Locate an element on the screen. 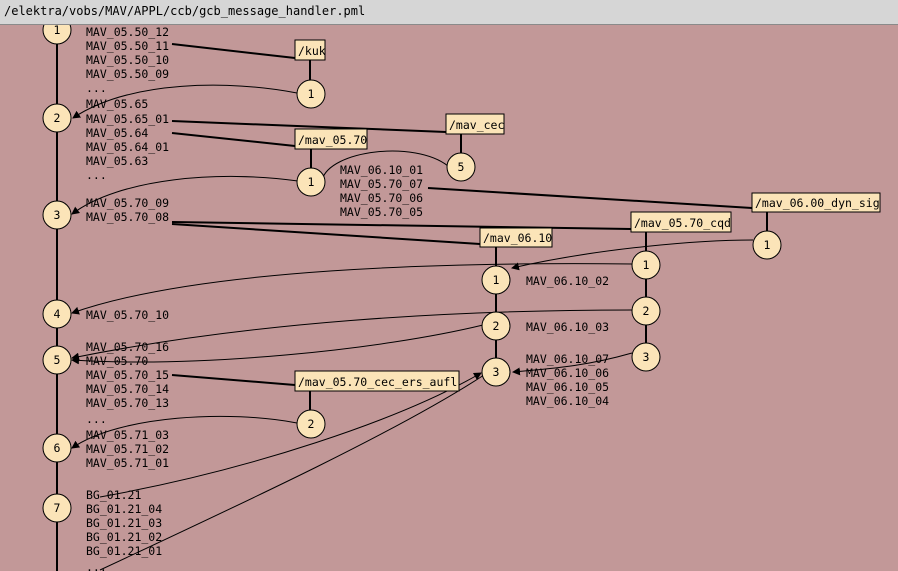 The width and height of the screenshot is (898, 571). version-label: MAV_06.10_05 is located at coordinates (567, 387).